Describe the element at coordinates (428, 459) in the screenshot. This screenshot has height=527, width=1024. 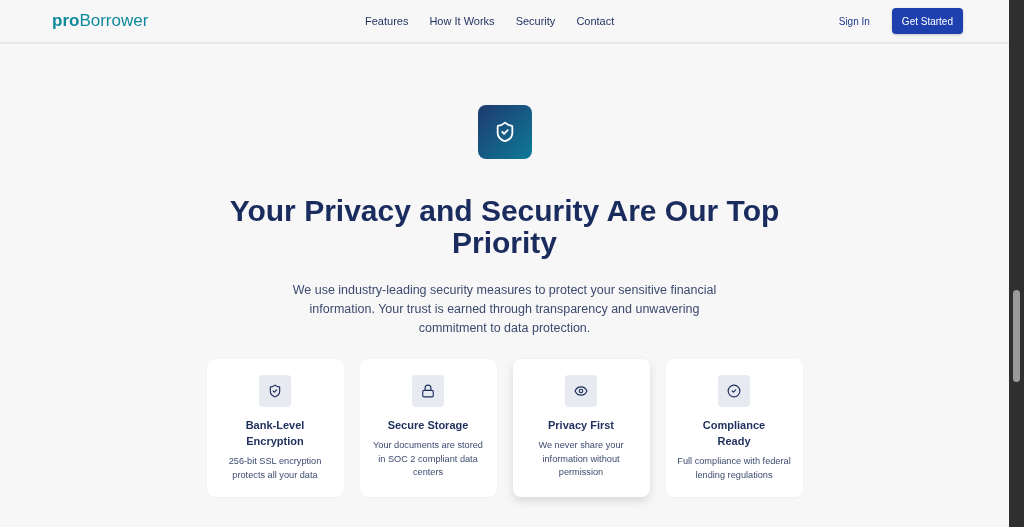
I see `feature-description: Your documents are stored in SOC 2 compliant data centers` at that location.